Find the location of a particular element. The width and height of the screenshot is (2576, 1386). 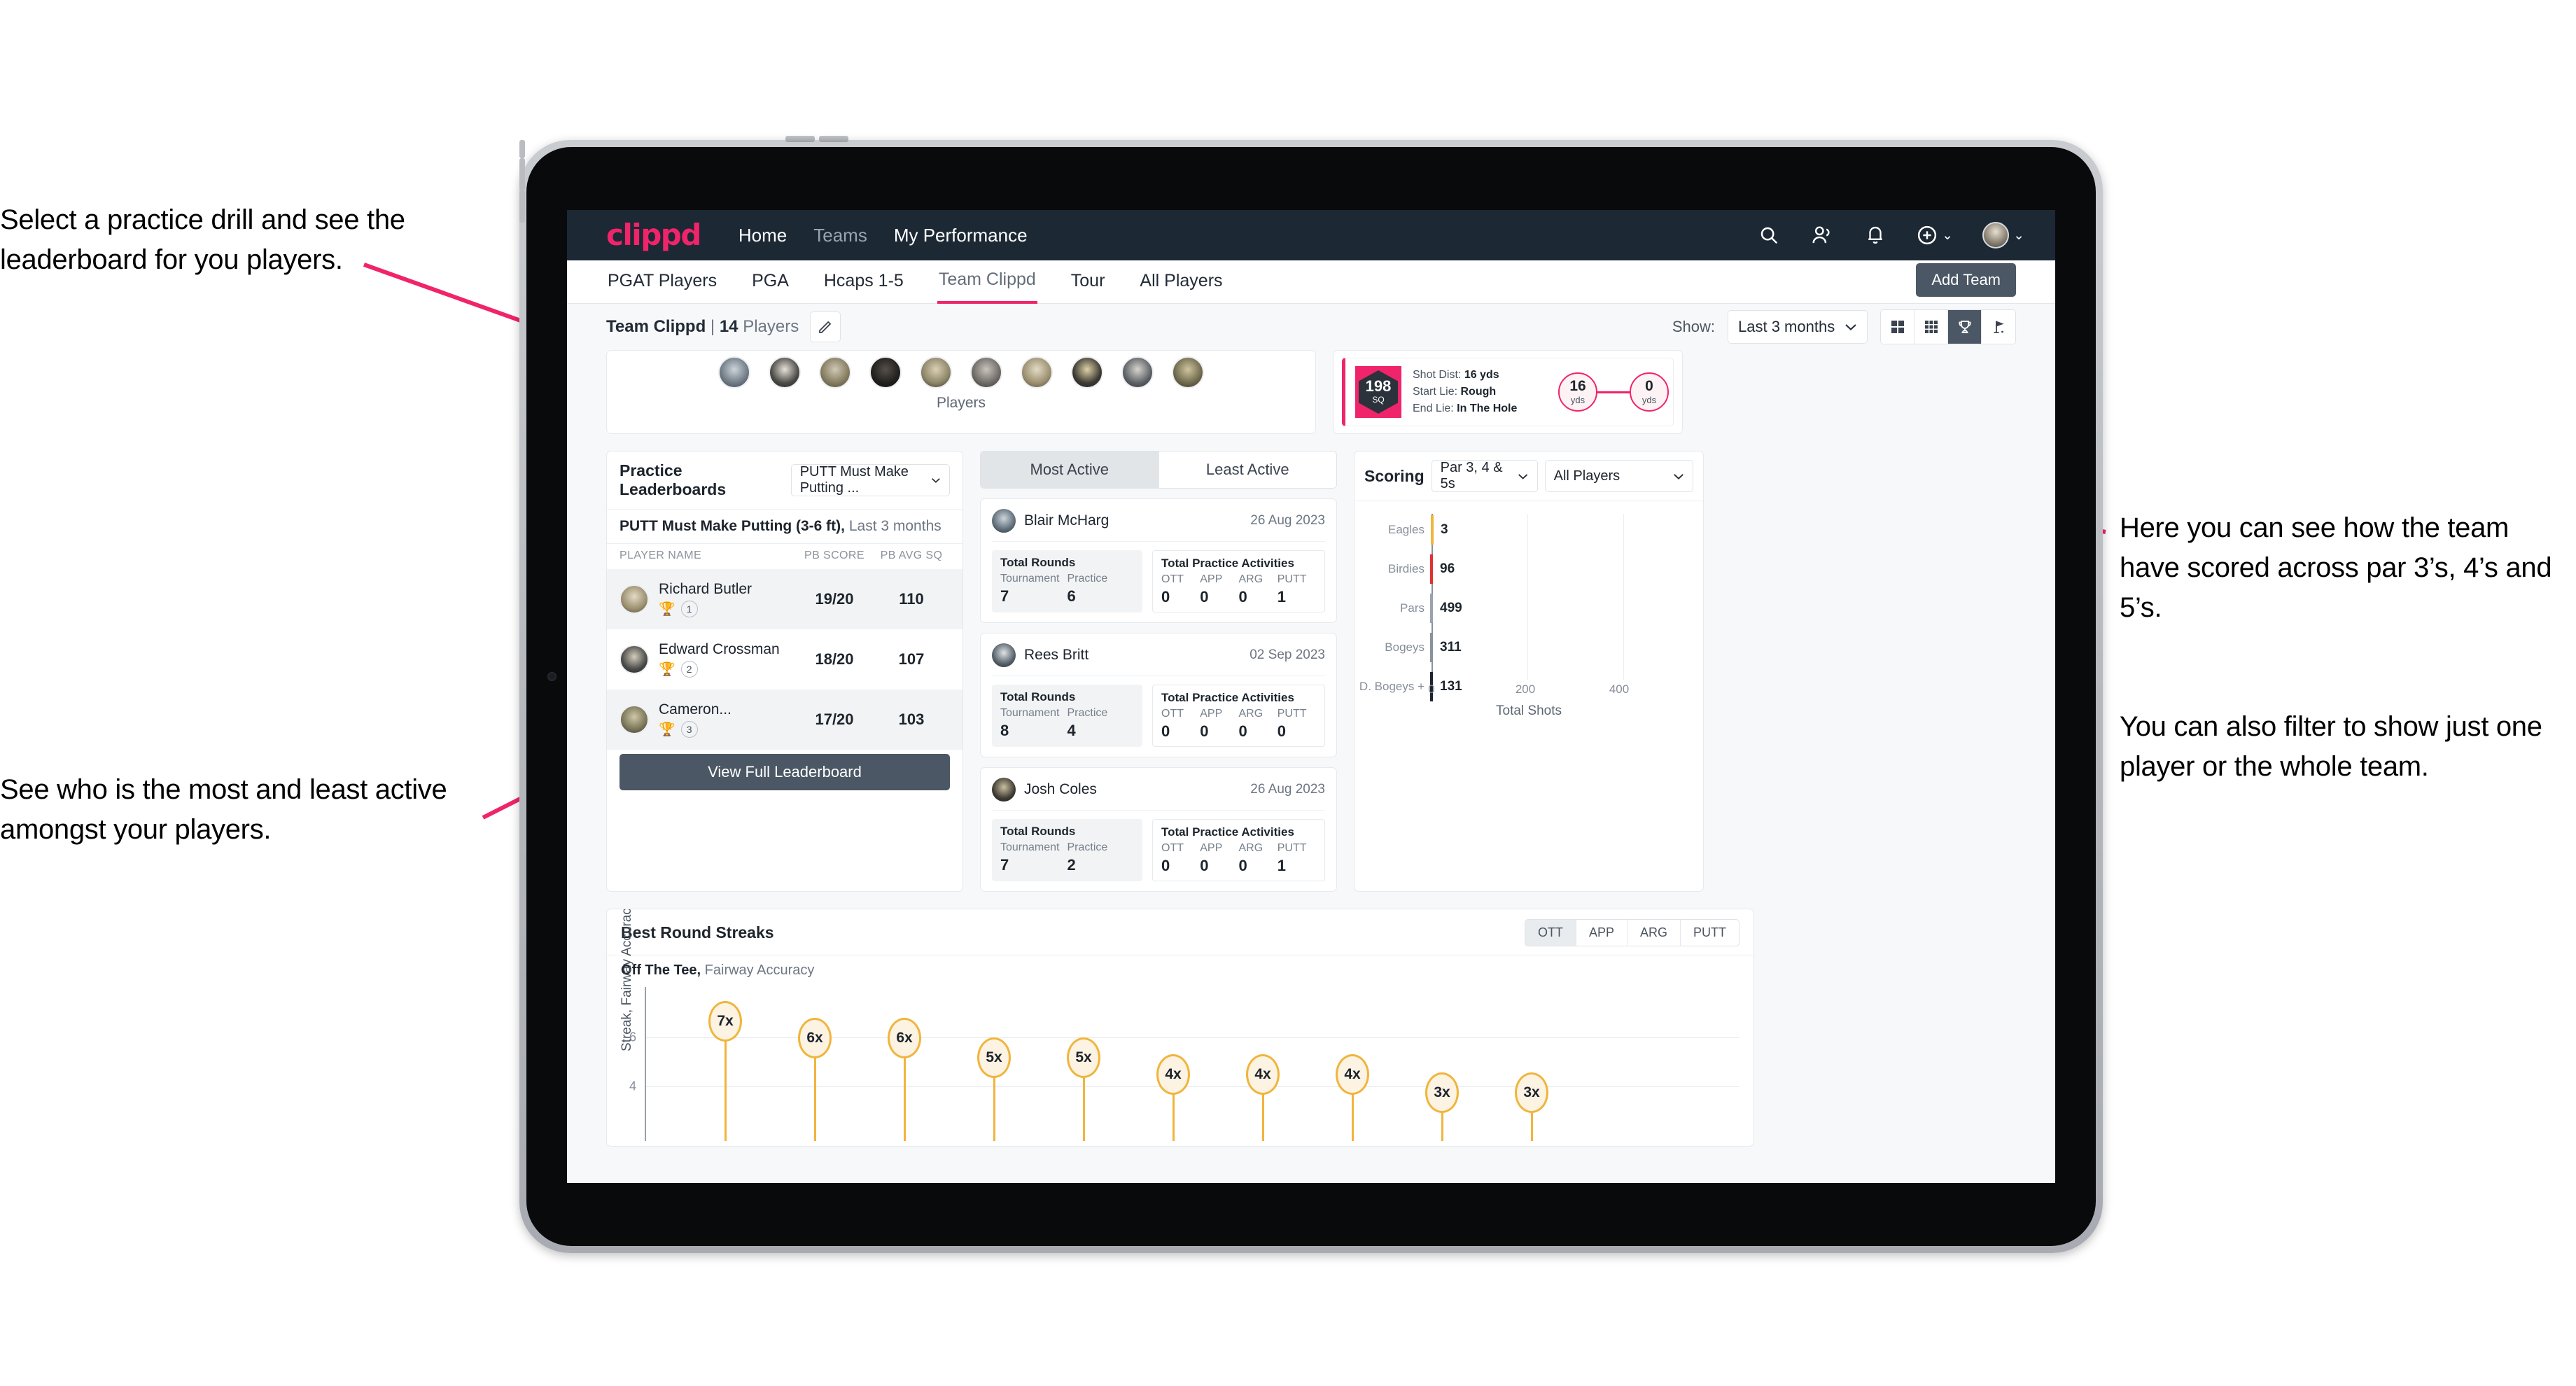

view-trophy-button is located at coordinates (1965, 327).